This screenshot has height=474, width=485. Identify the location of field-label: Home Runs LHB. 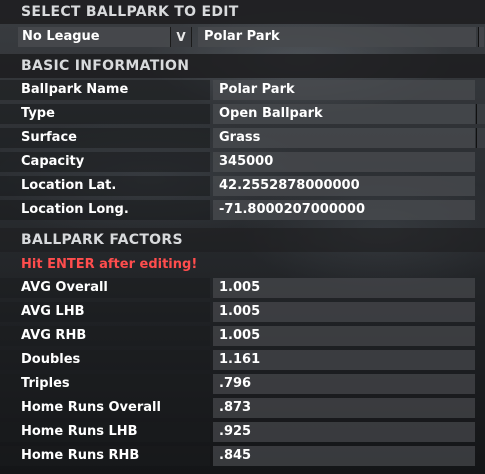
(105, 432).